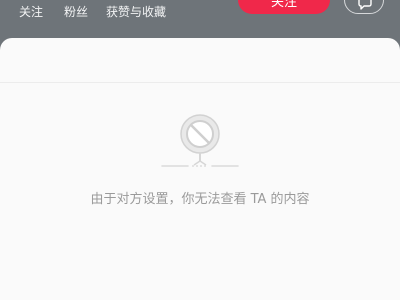  Describe the element at coordinates (31, 12) in the screenshot. I see `following-count-link: 关注` at that location.